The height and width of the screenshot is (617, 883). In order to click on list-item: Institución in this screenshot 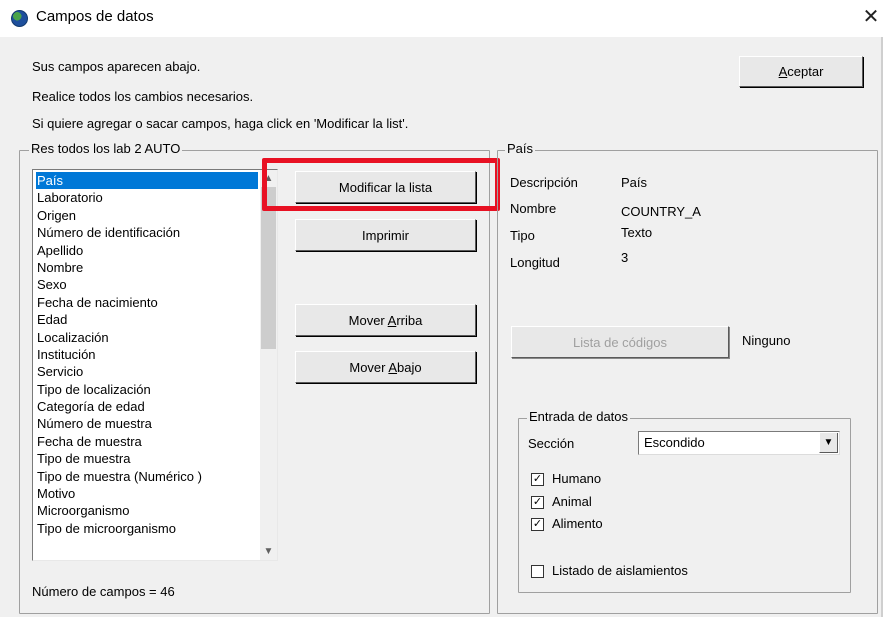, I will do `click(147, 354)`.